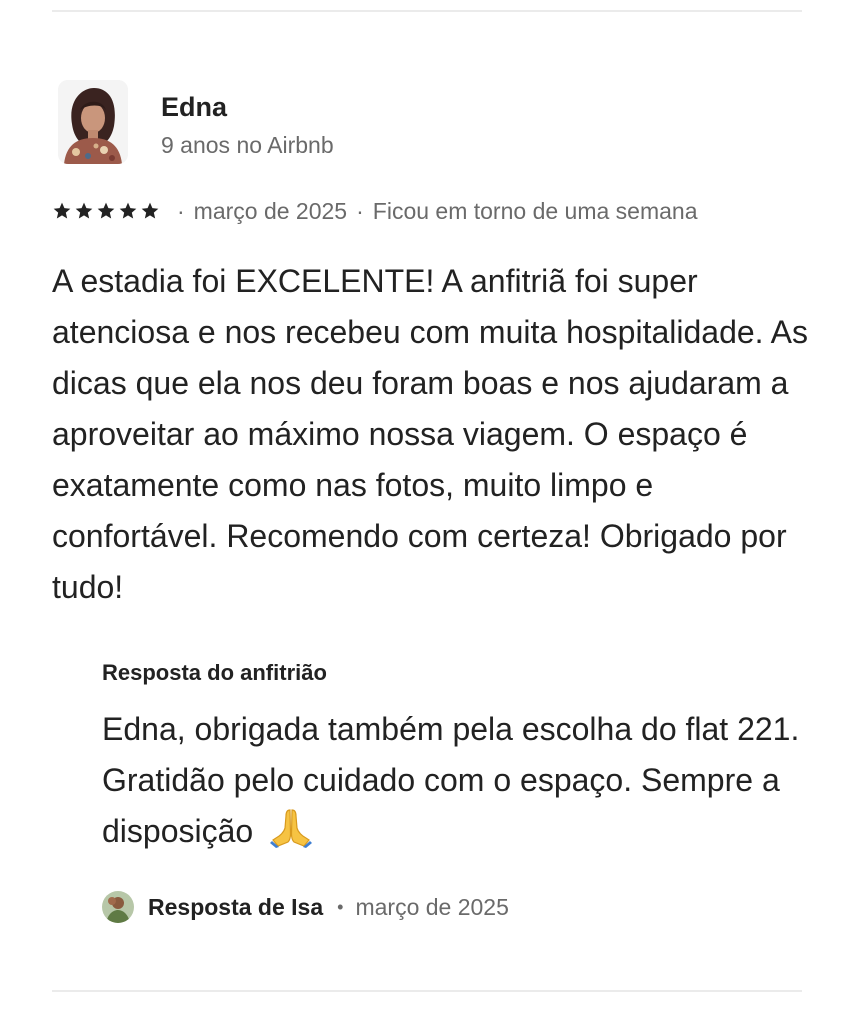  I want to click on stay-length: Ficou em torno de uma semana, so click(535, 210).